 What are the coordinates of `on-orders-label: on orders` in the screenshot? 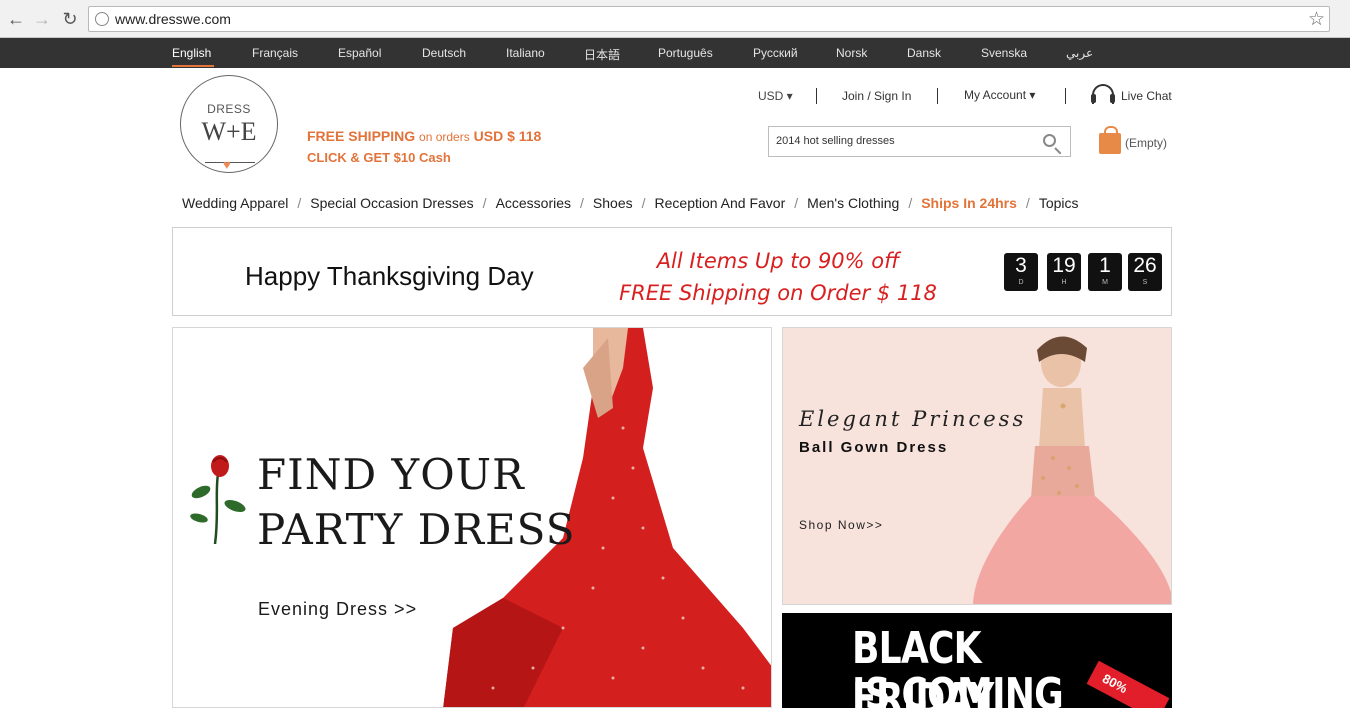 It's located at (444, 137).